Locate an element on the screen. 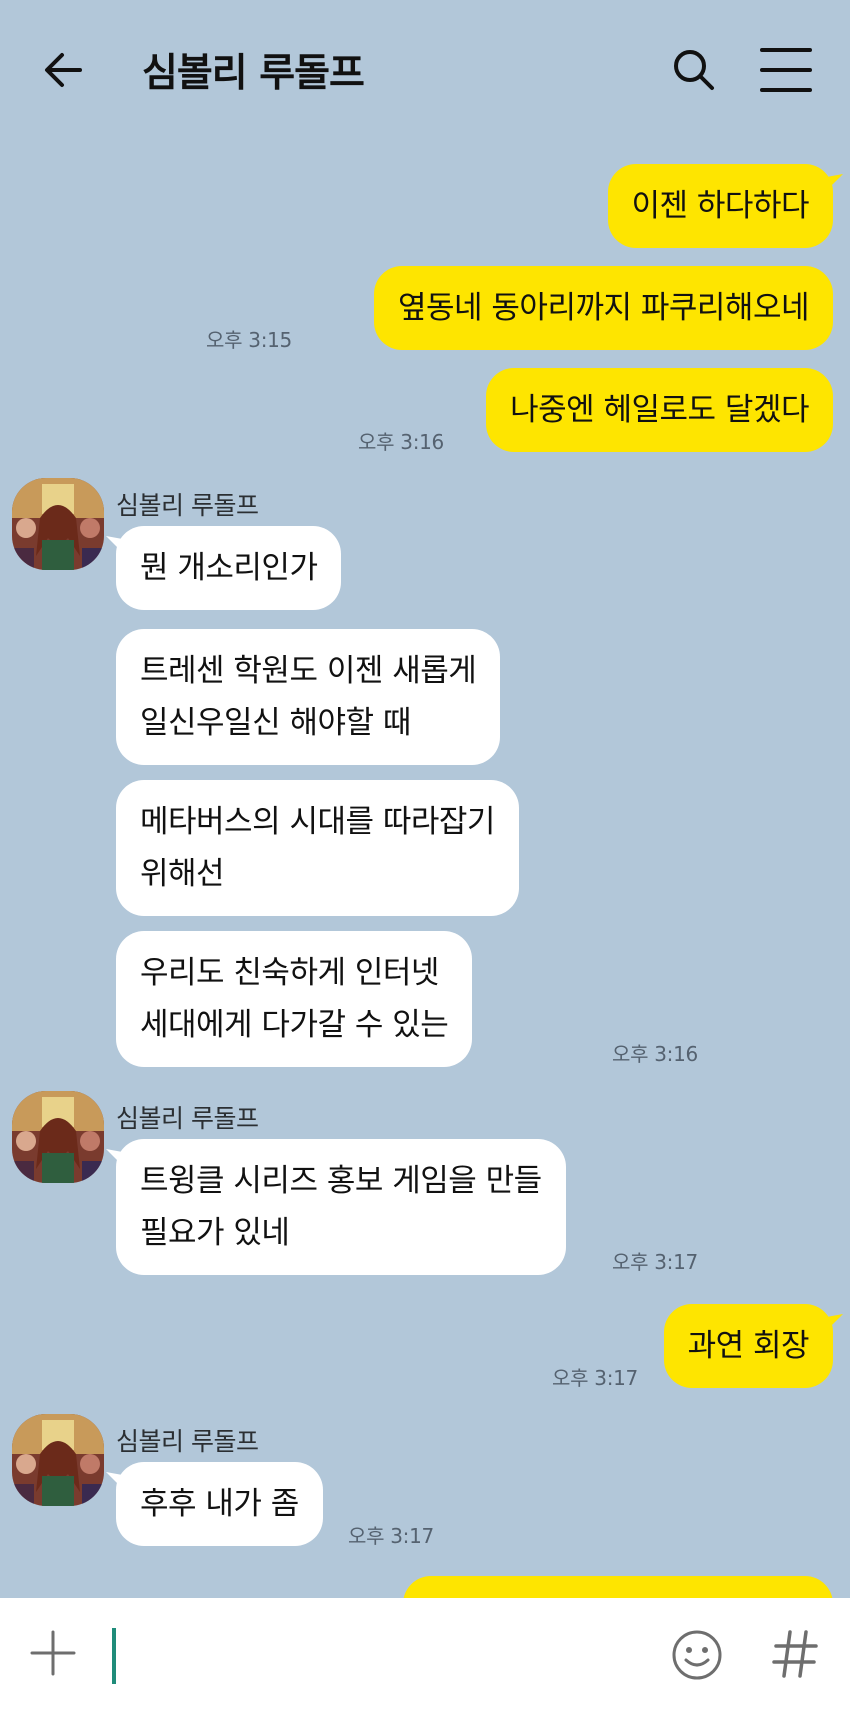 This screenshot has height=1713, width=850. chat-title: 심볼리 루돌프 is located at coordinates (253, 73).